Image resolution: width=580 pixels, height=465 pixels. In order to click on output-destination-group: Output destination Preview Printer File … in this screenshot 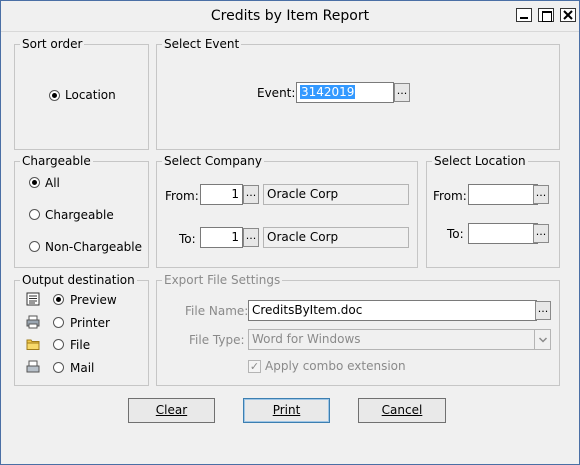, I will do `click(81, 329)`.